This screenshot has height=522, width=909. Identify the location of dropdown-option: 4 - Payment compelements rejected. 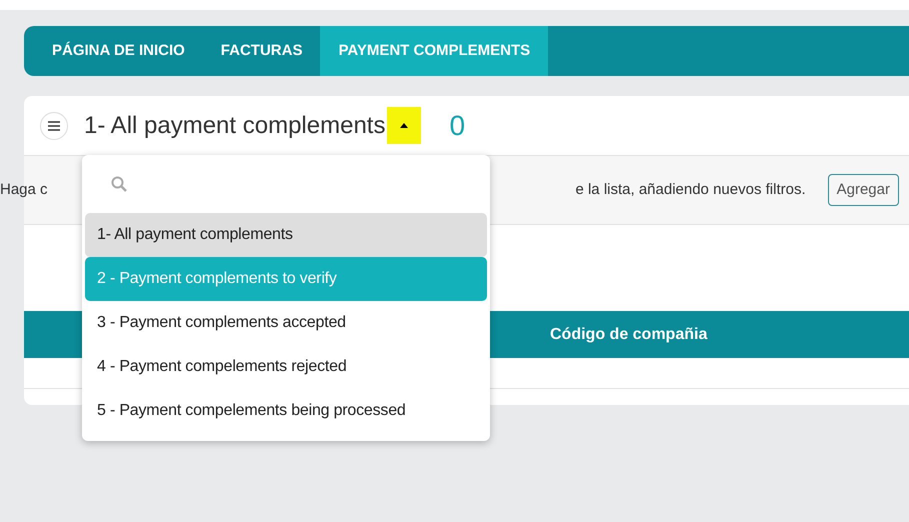
(286, 367).